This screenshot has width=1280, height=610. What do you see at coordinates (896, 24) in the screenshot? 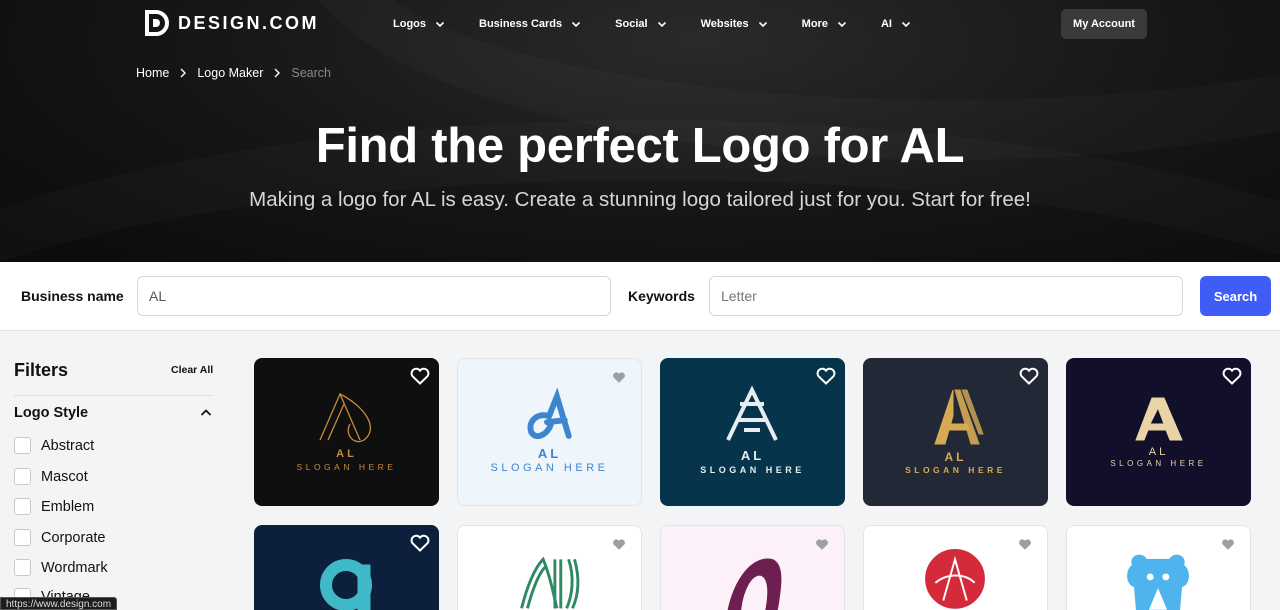
I see `nav-ai: AI` at bounding box center [896, 24].